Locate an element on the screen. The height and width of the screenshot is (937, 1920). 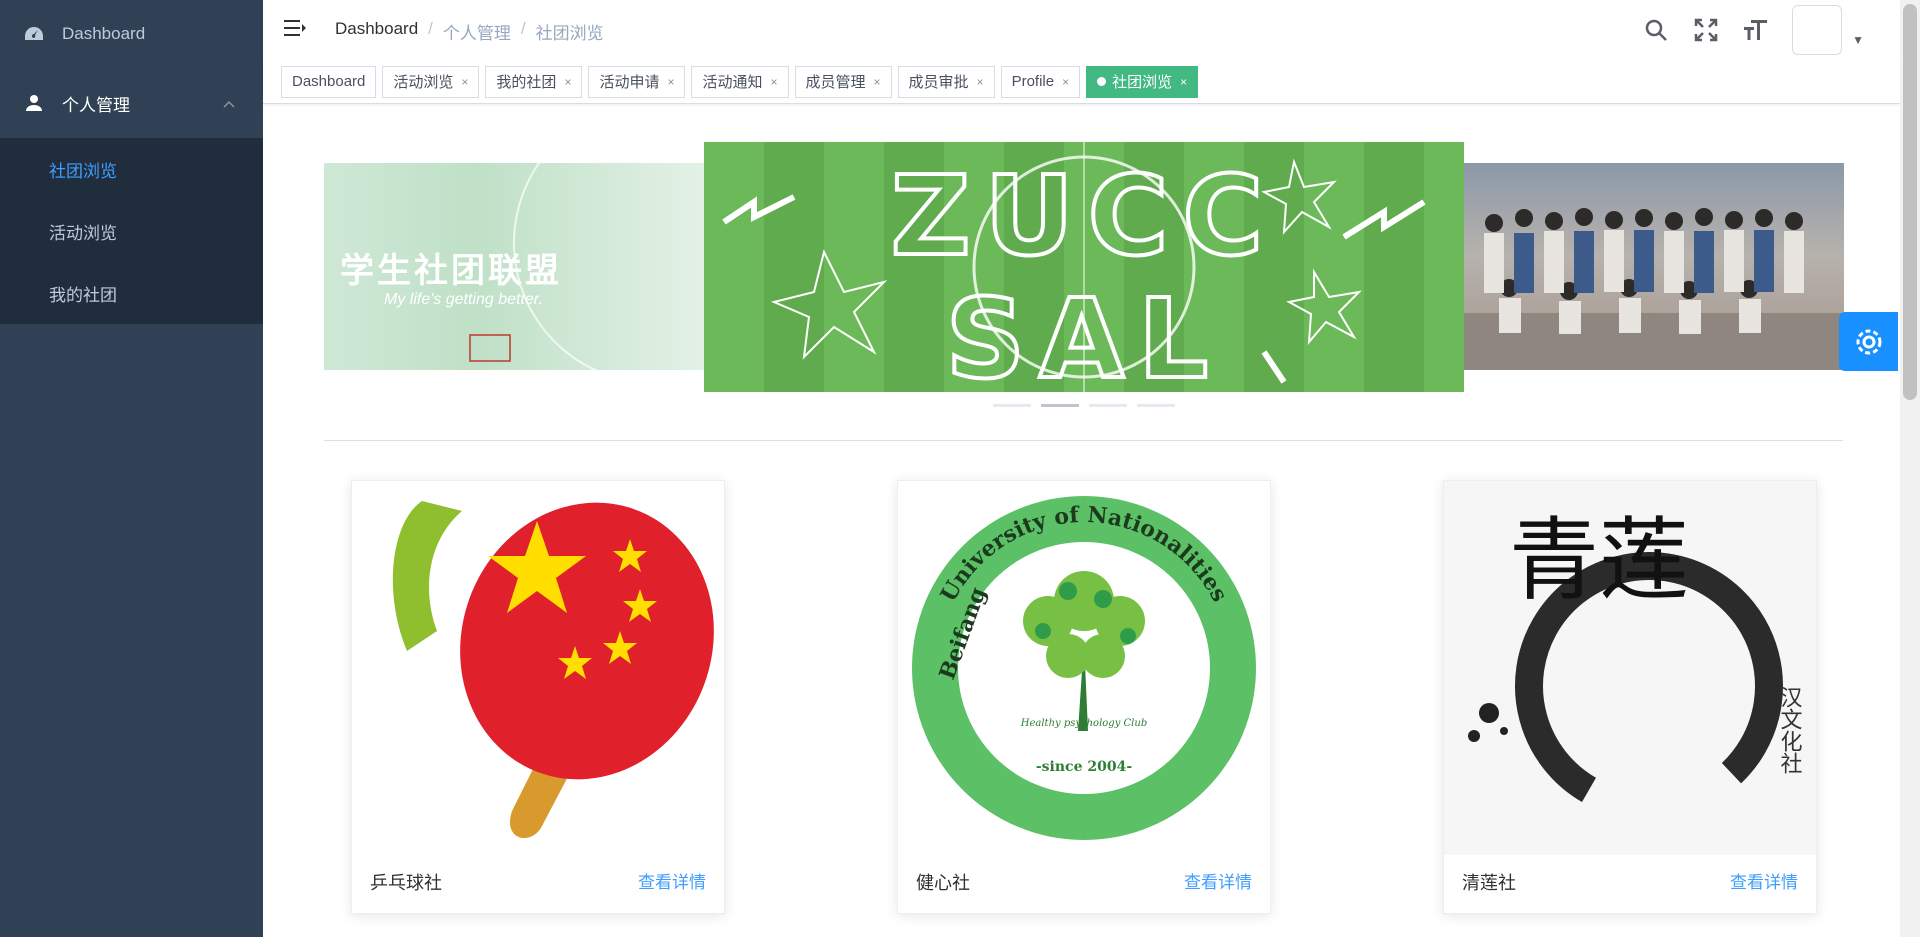
navbar: Dashboard / 个人管理 / 社团浏览 ▼ is located at coordinates (1081, 30).